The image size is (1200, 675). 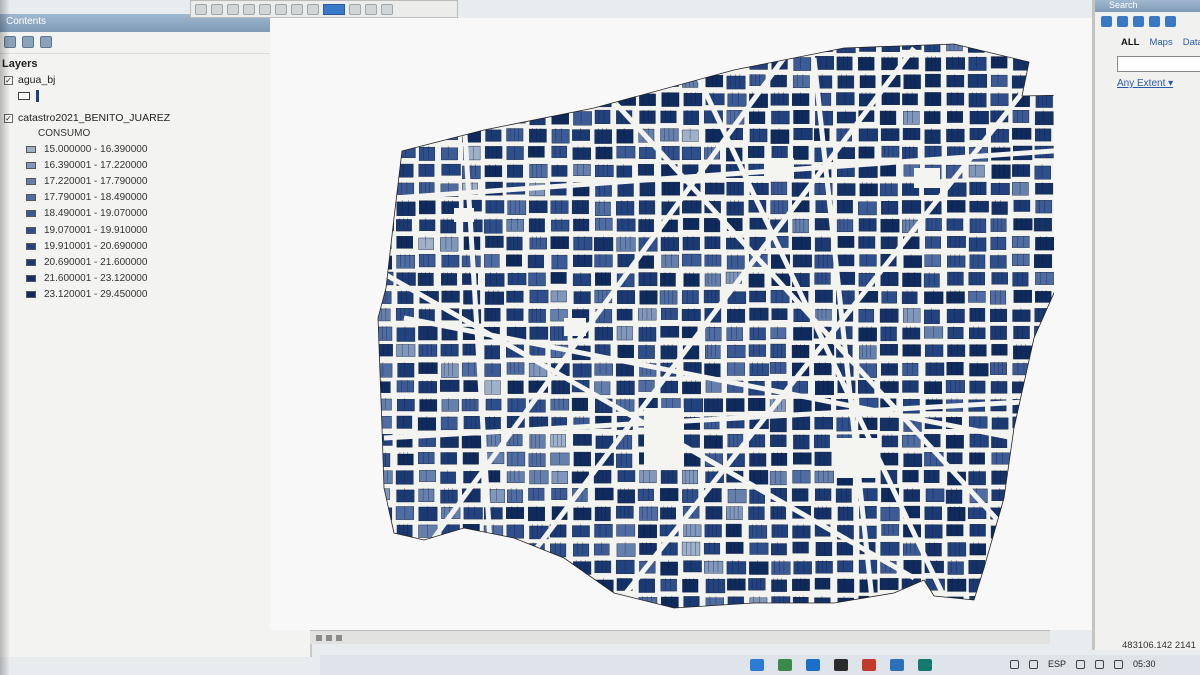 I want to click on data-view-icon, so click(x=319, y=637).